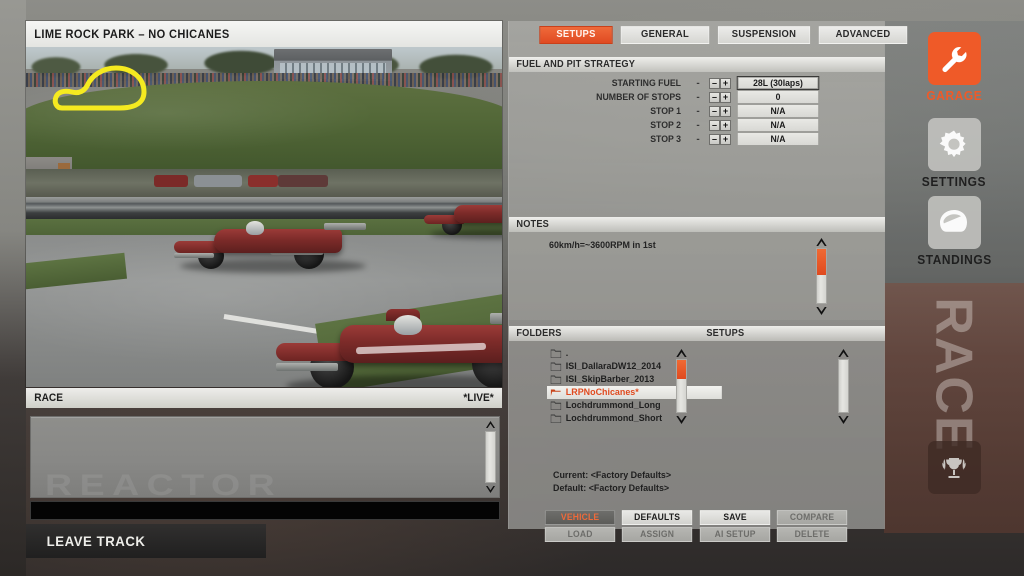 The height and width of the screenshot is (576, 1024). I want to click on gear-icon, so click(954, 144).